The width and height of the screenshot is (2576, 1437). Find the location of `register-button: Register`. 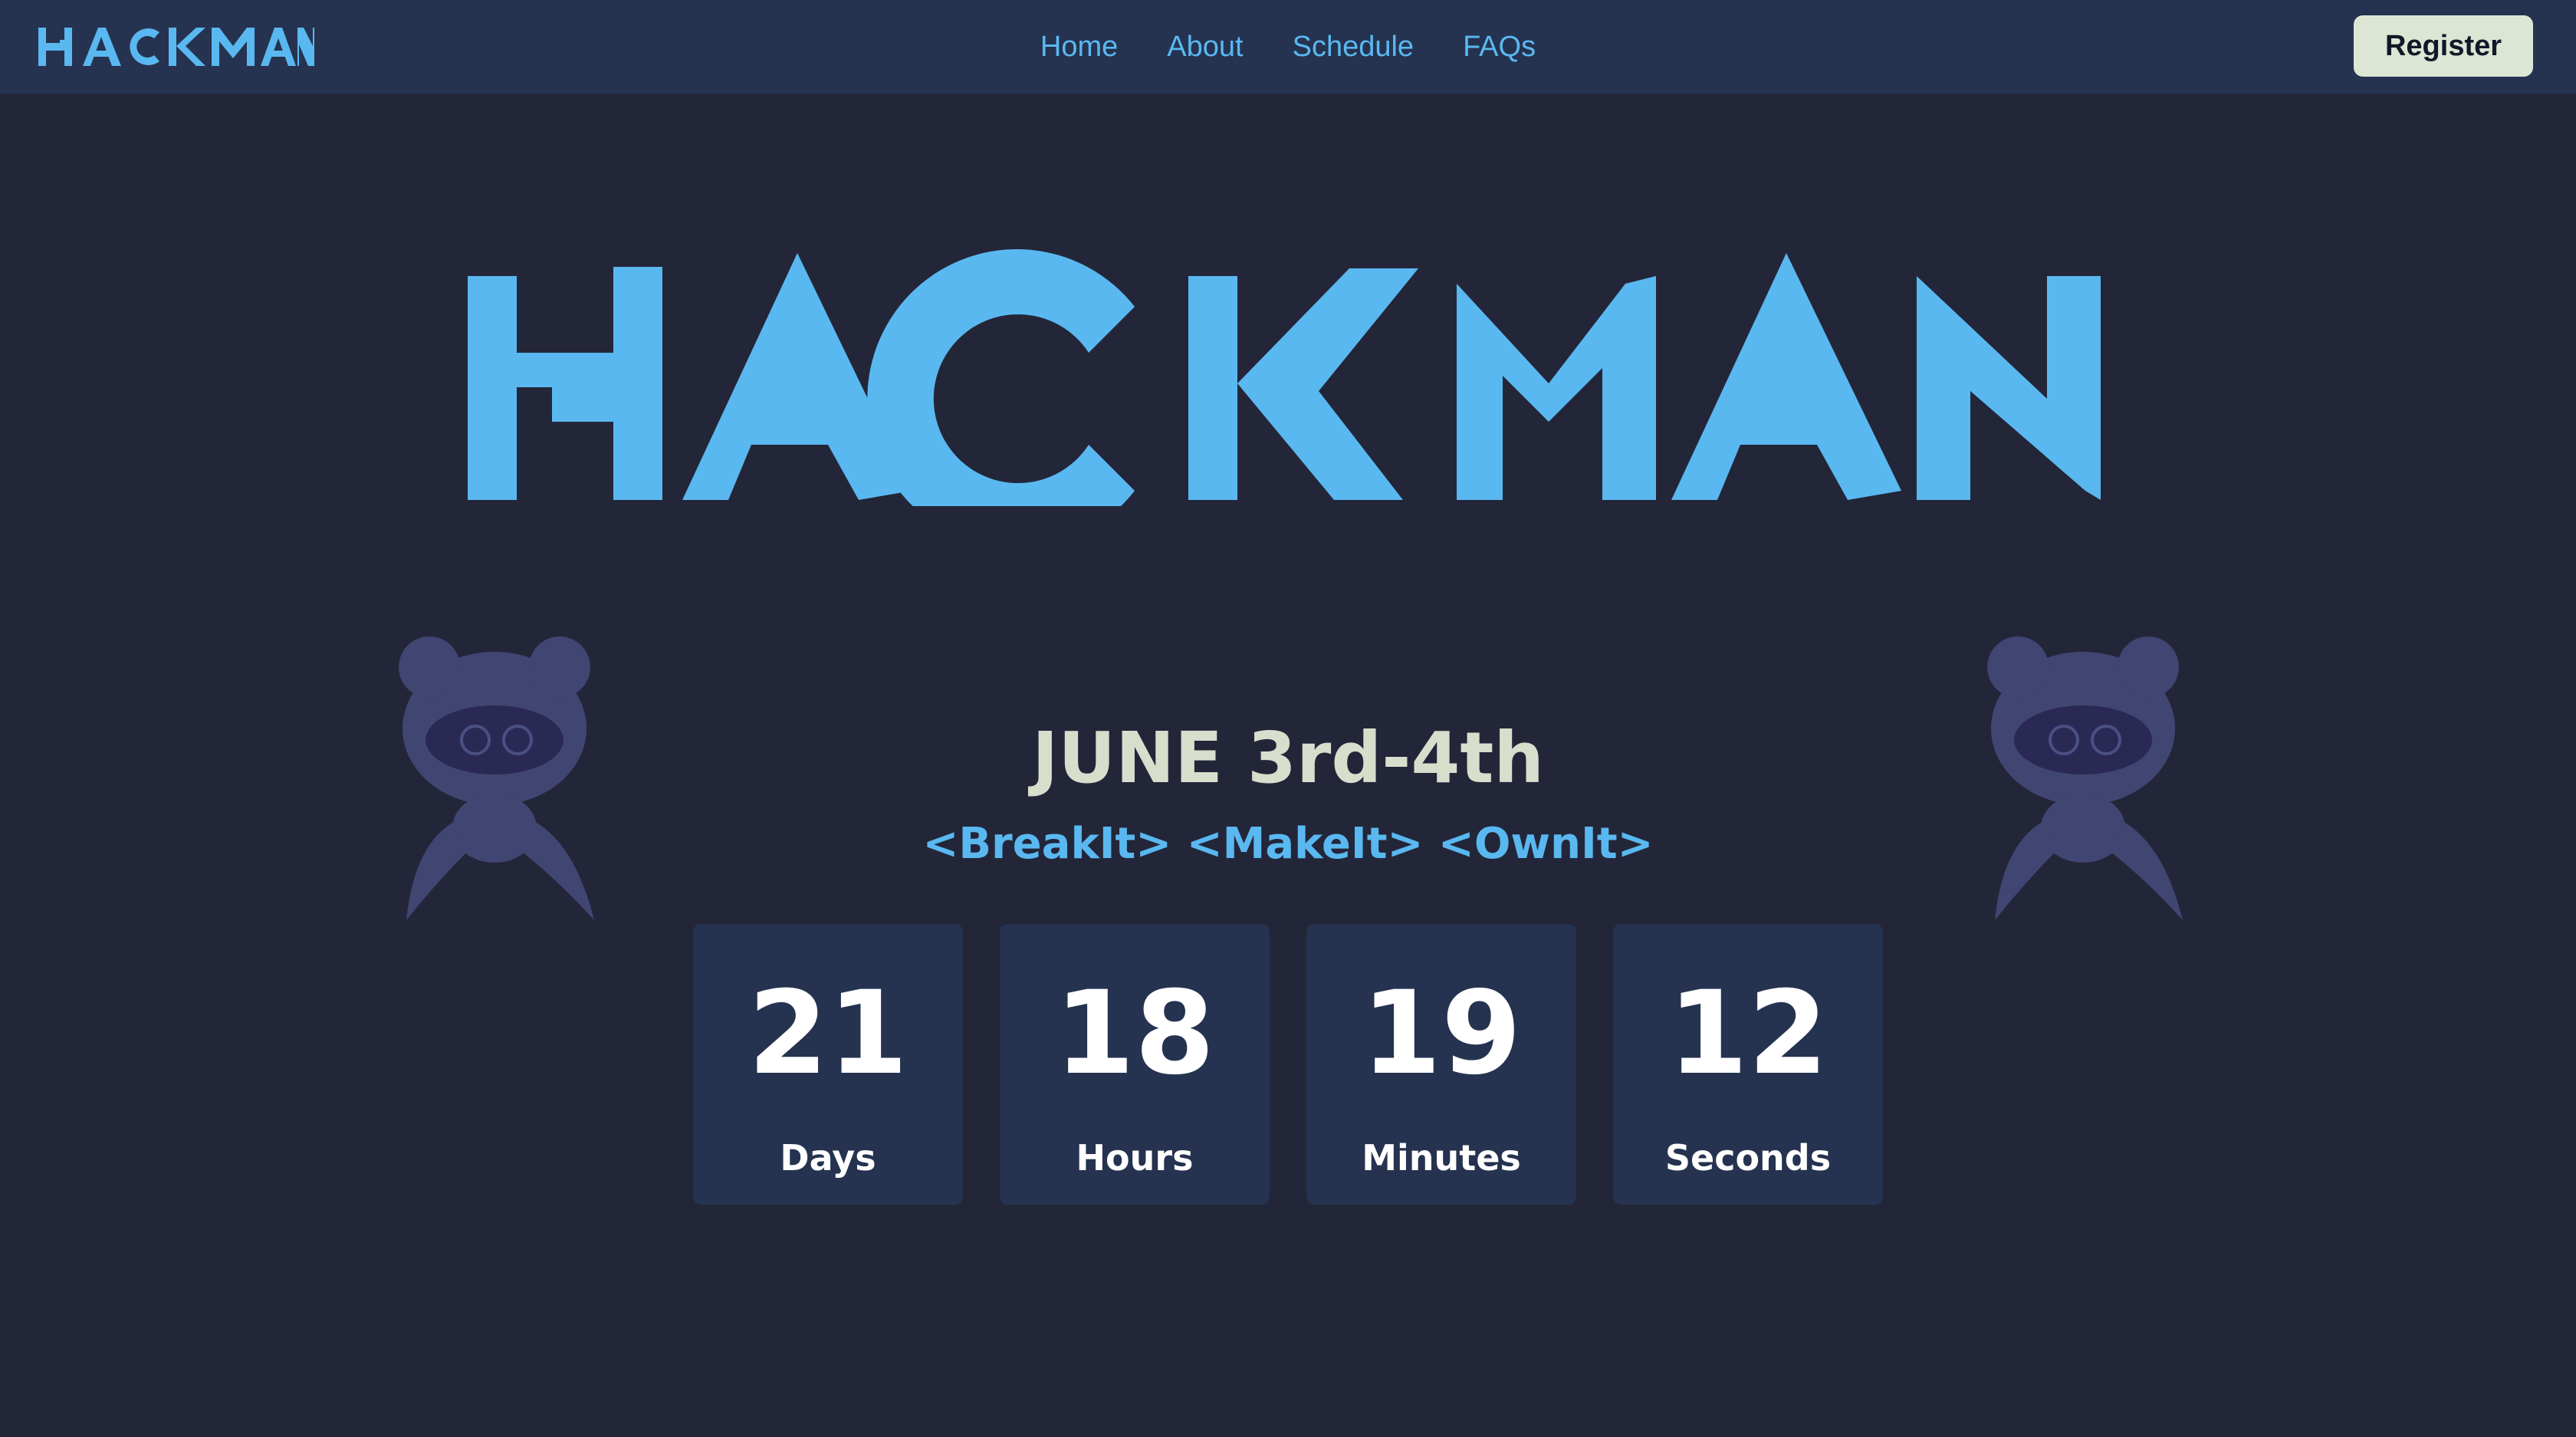

register-button: Register is located at coordinates (2444, 46).